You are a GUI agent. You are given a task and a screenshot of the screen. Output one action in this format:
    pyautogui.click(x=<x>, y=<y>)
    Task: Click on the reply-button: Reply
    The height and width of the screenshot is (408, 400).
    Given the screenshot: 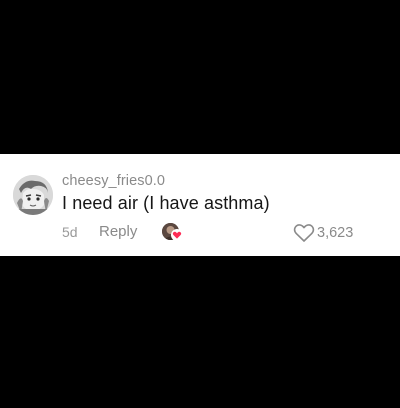 What is the action you would take?
    pyautogui.click(x=118, y=231)
    